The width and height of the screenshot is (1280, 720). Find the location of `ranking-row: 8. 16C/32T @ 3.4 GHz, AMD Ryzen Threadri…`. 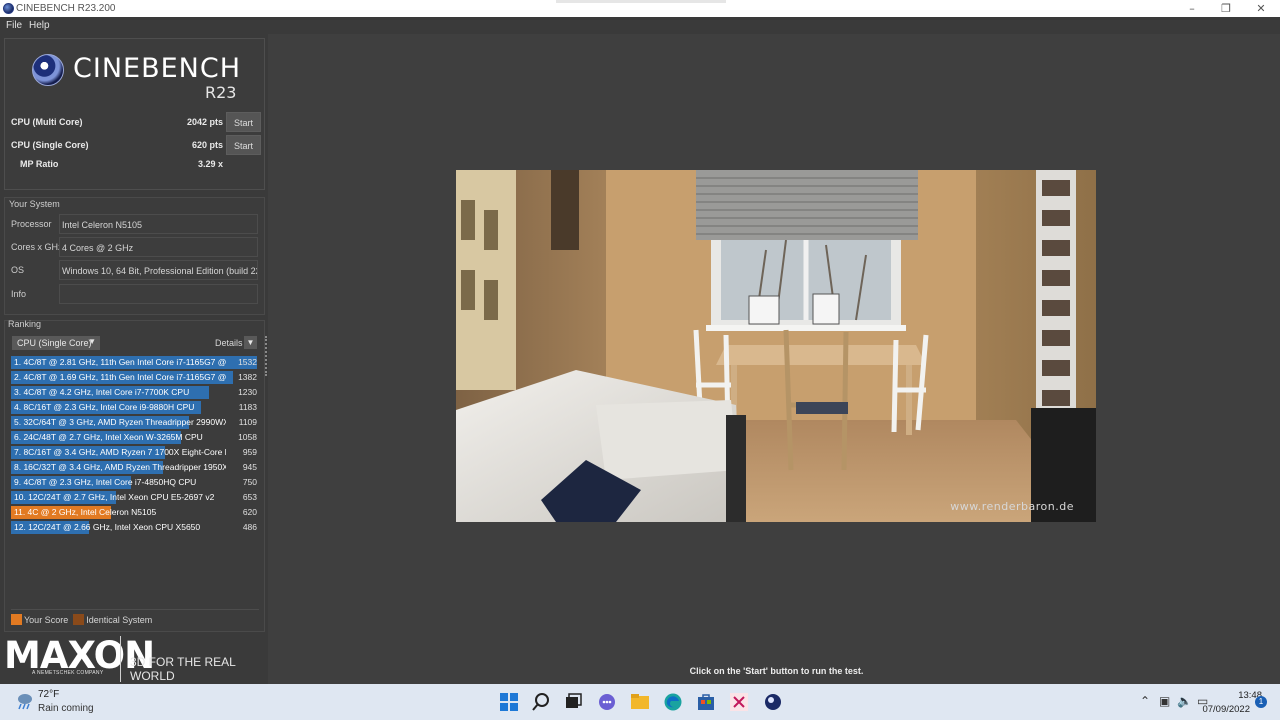

ranking-row: 8. 16C/32T @ 3.4 GHz, AMD Ryzen Threadri… is located at coordinates (134, 467).